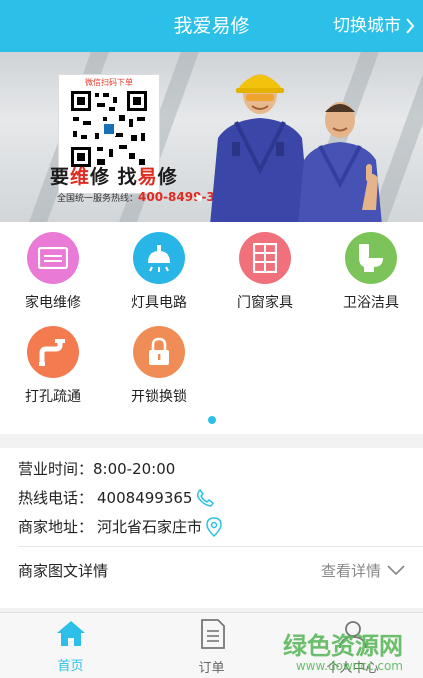  What do you see at coordinates (150, 527) in the screenshot?
I see `address-value: 河北省石家庄市` at bounding box center [150, 527].